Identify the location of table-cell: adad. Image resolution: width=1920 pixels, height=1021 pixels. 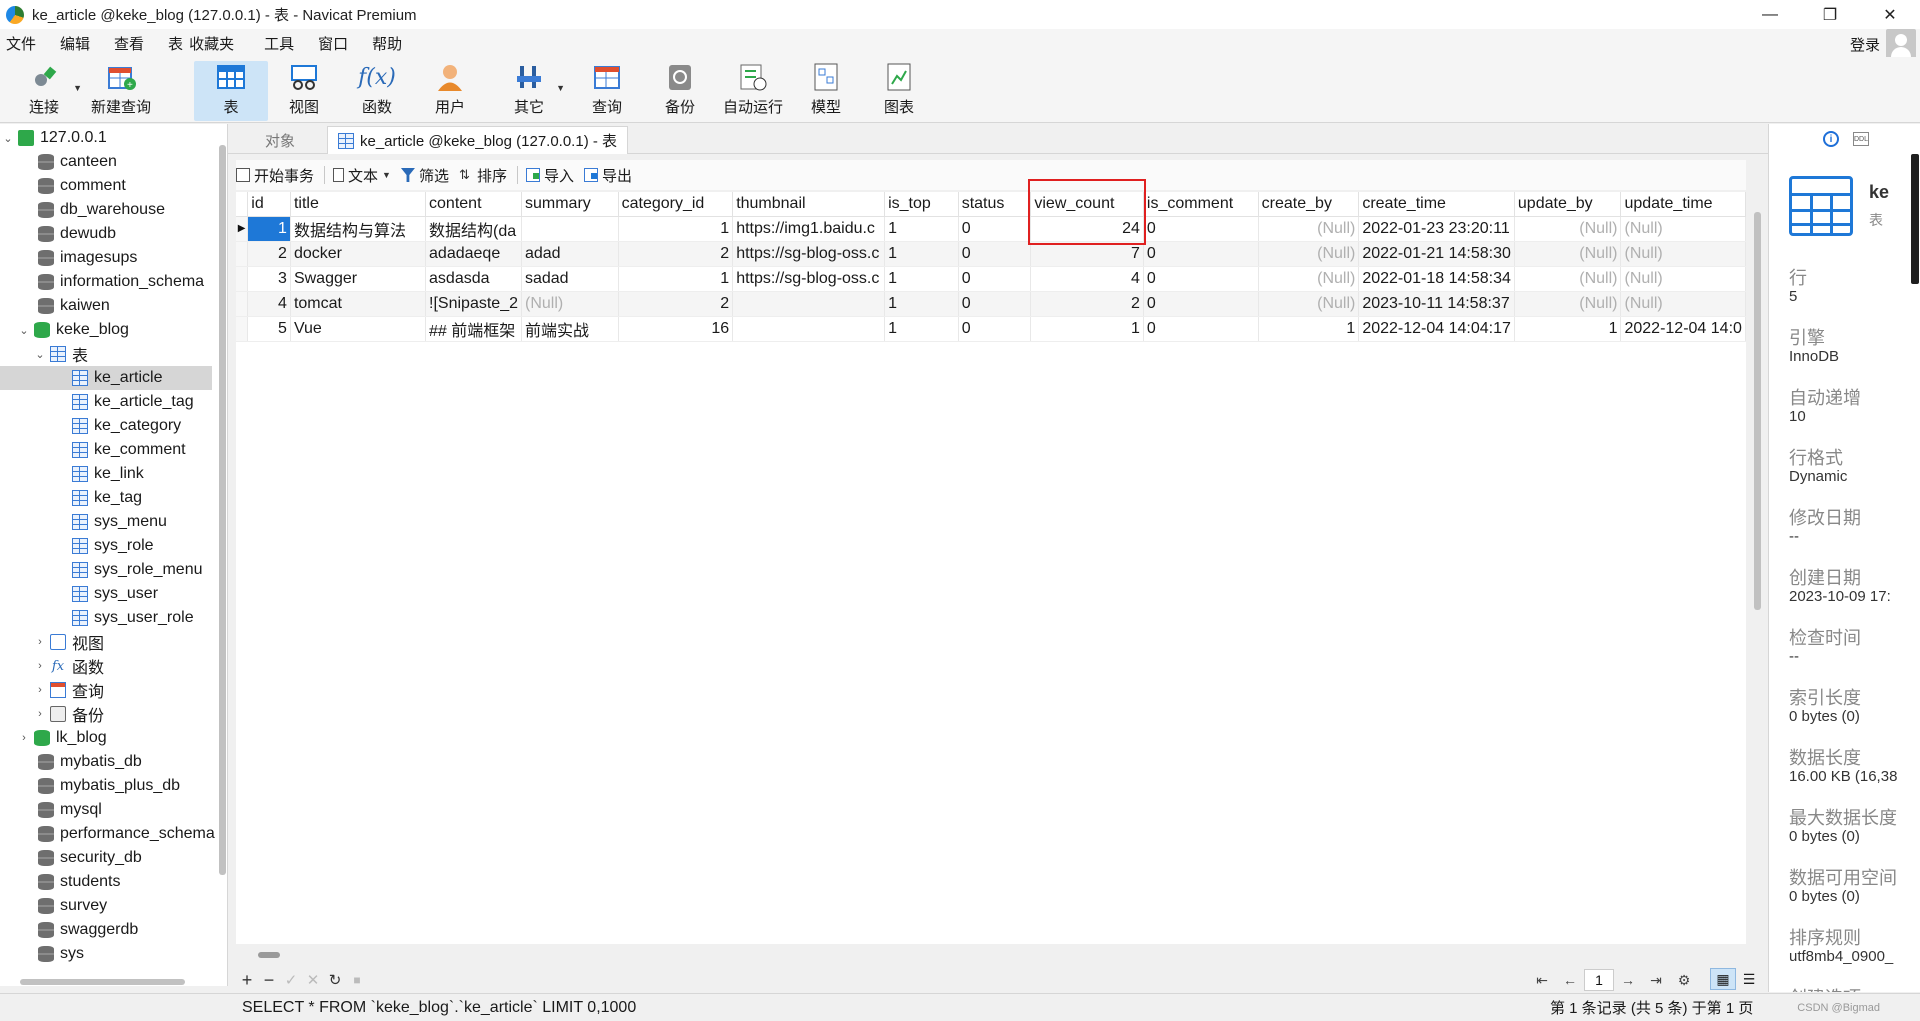
(570, 254).